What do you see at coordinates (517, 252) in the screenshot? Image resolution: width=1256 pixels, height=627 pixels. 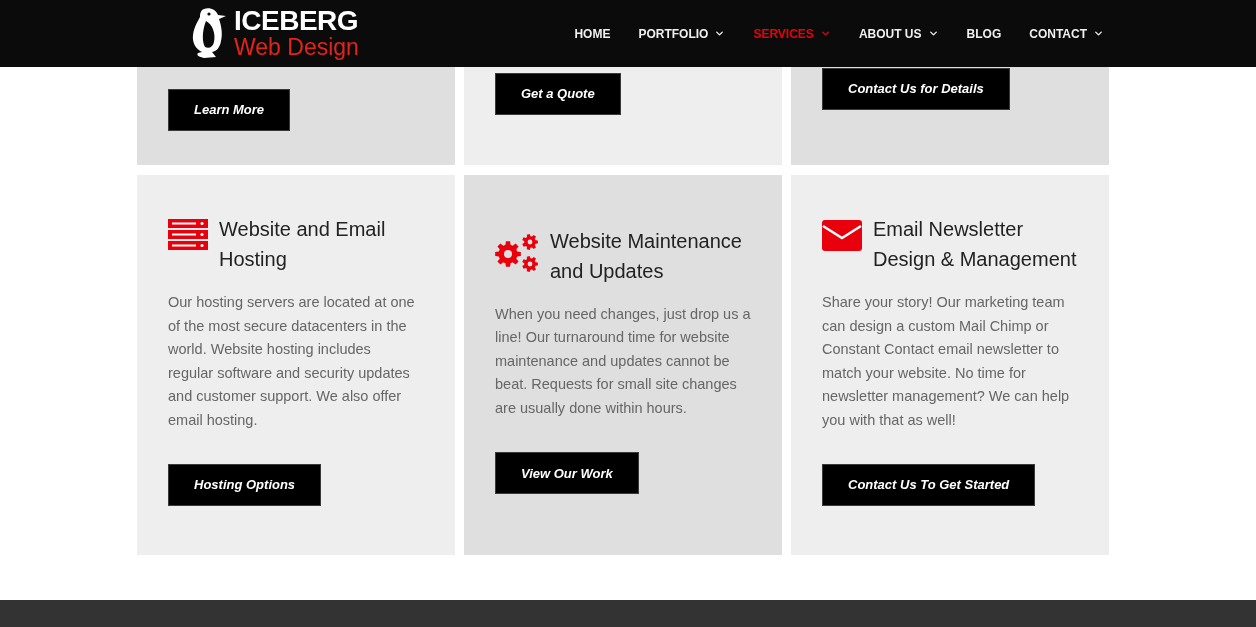 I see `gears-icon` at bounding box center [517, 252].